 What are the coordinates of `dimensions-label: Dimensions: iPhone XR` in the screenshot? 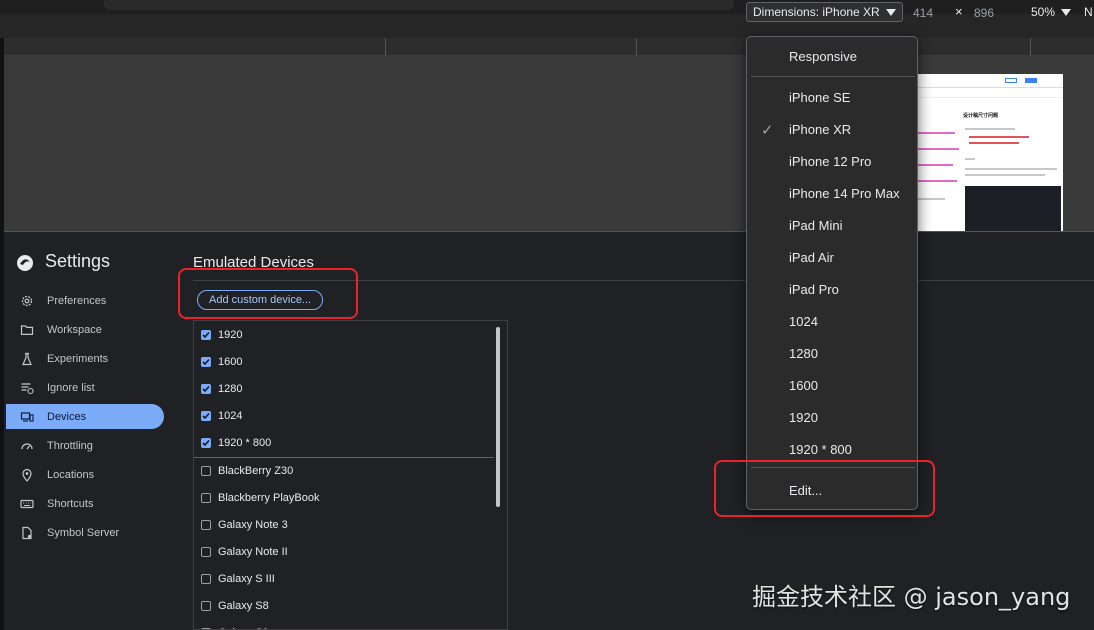 It's located at (816, 12).